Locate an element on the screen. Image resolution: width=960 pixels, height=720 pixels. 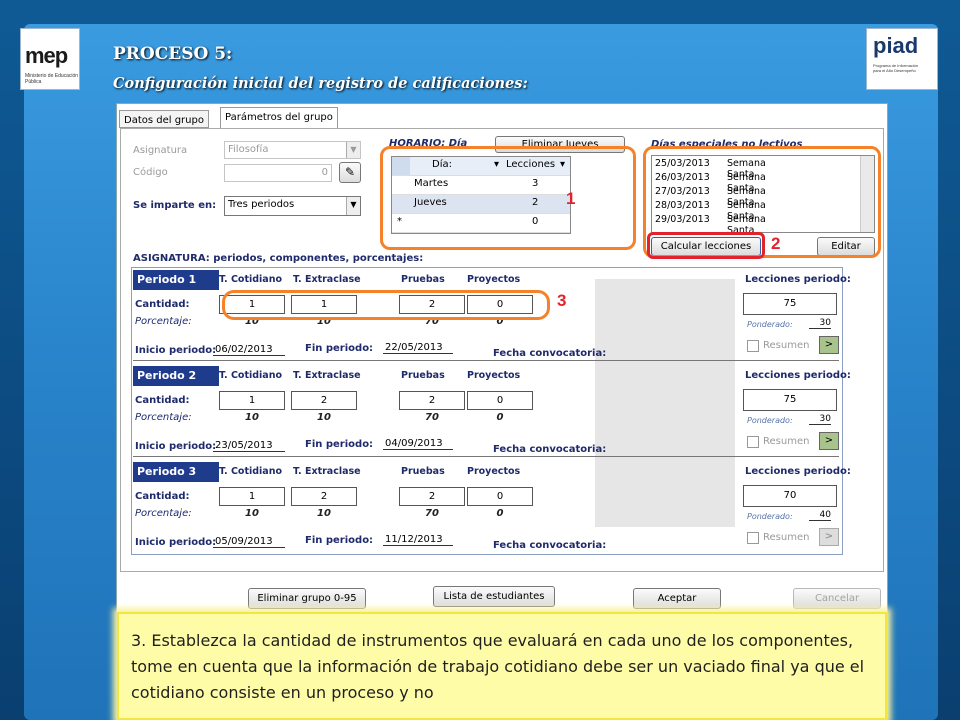
fin-date-field: 04/09/2013 is located at coordinates (418, 444).